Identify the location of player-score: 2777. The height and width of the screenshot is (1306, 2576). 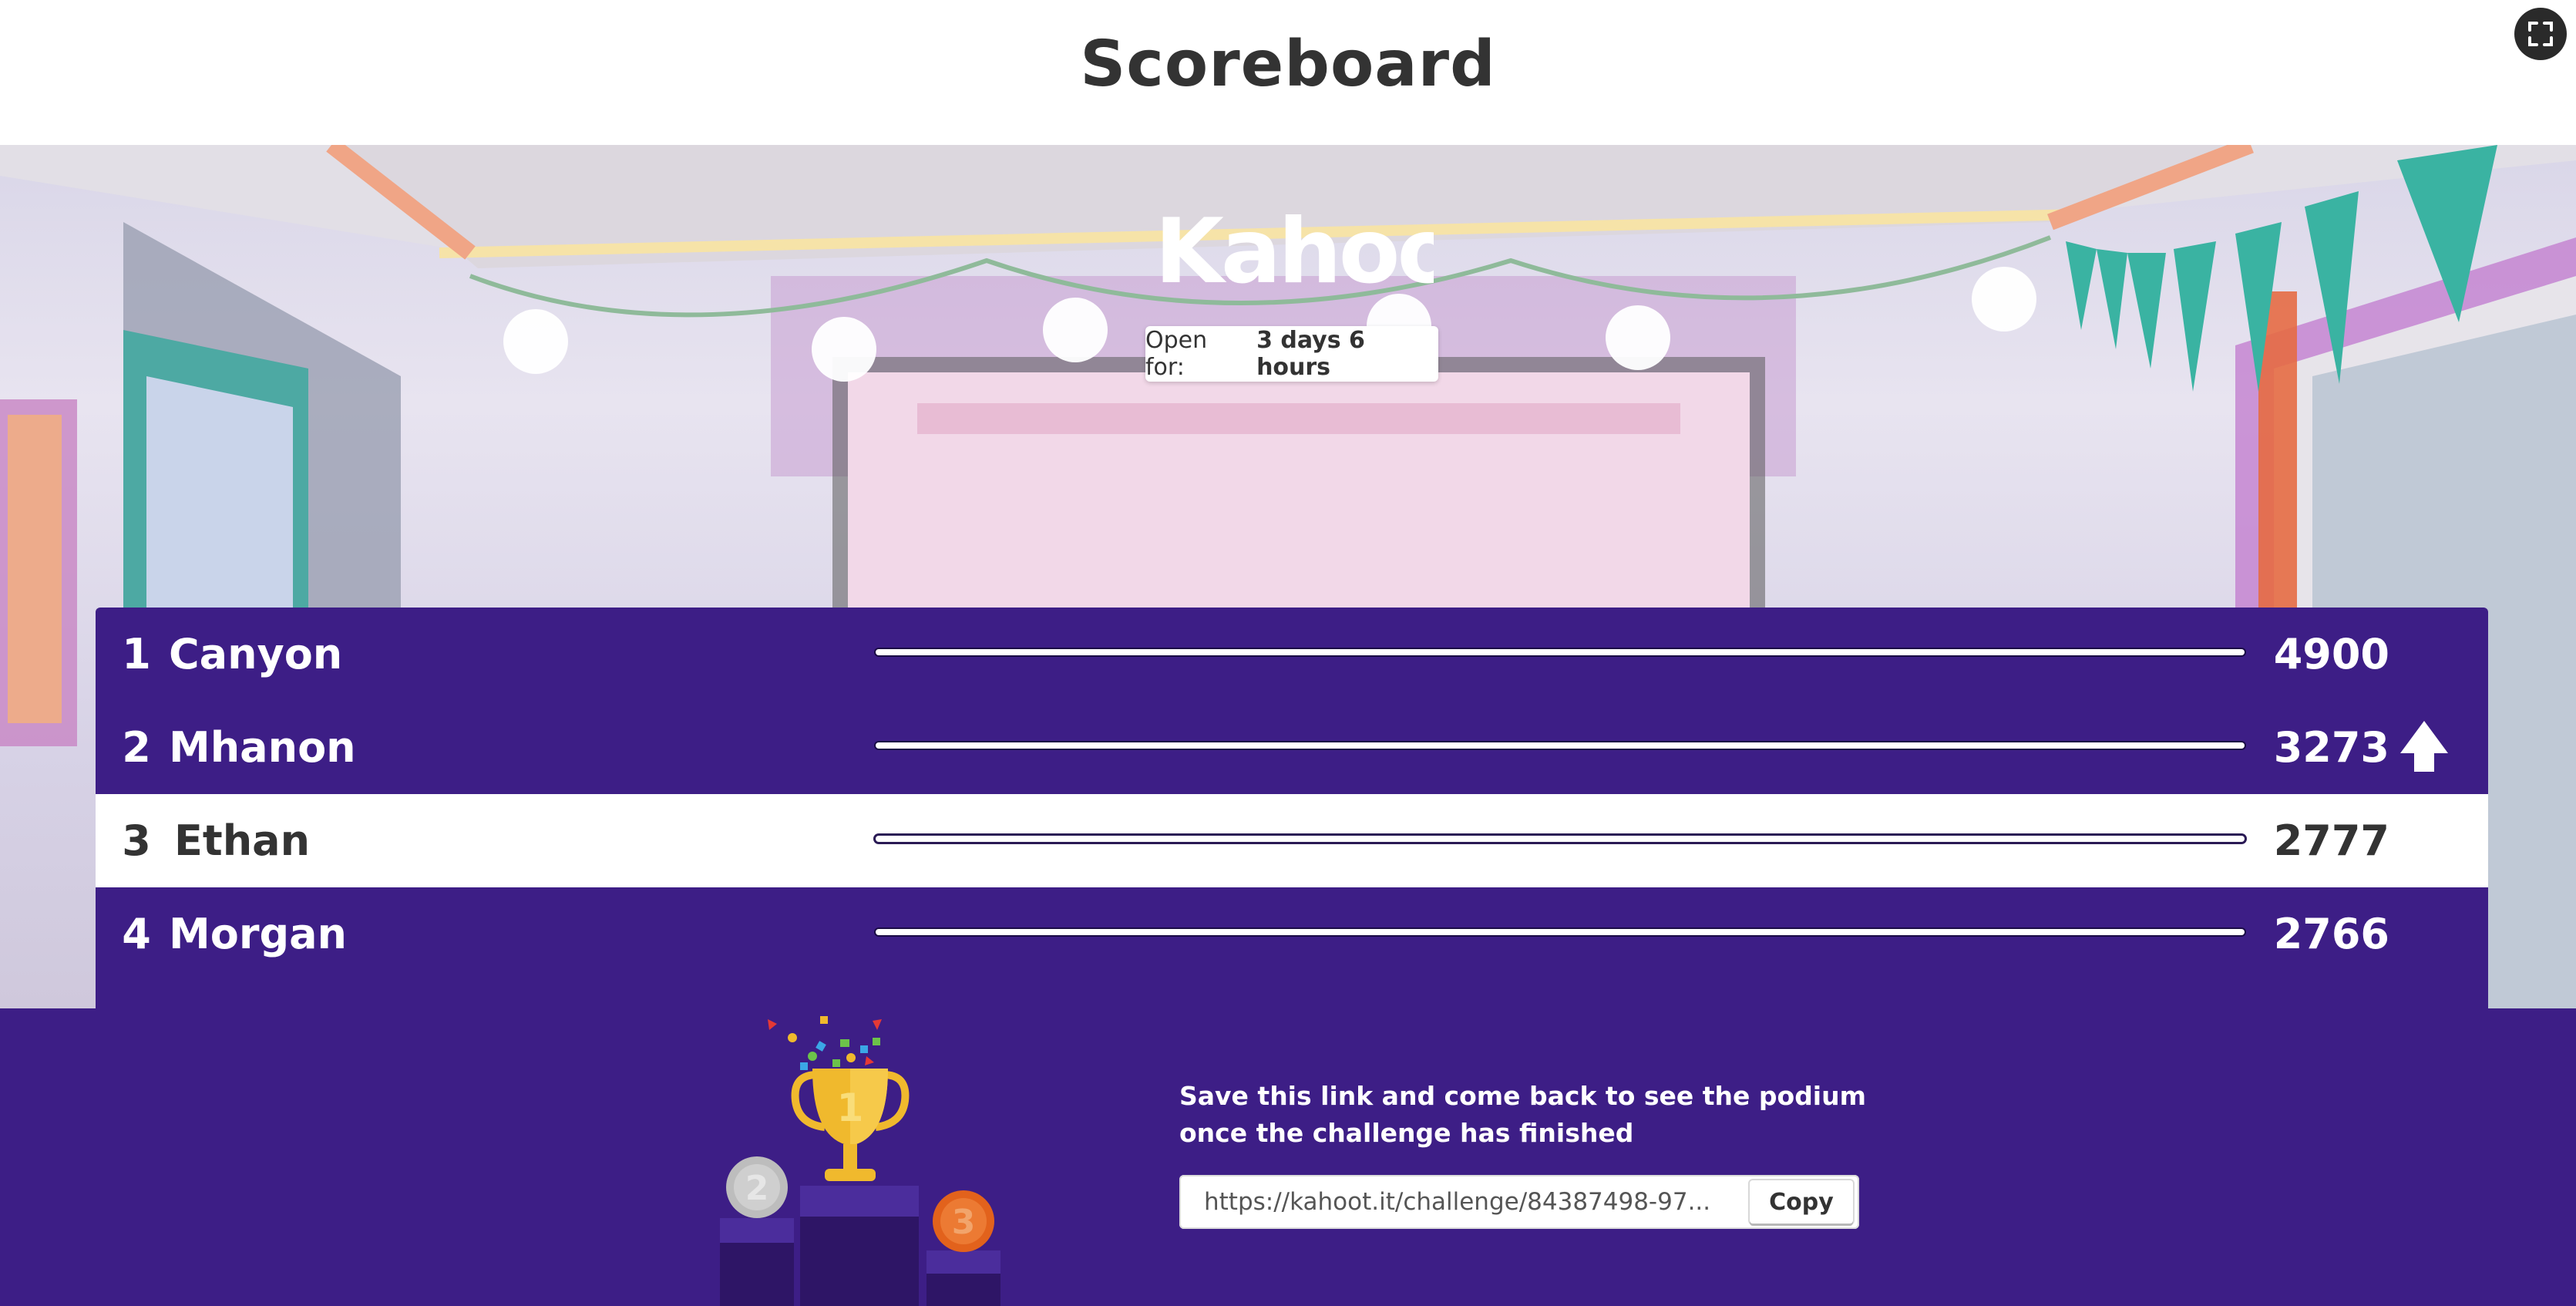
(2331, 840).